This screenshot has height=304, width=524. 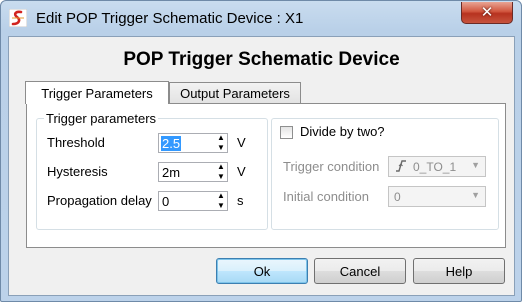 I want to click on trigger-condition-value: 0_TO_1, so click(x=435, y=167).